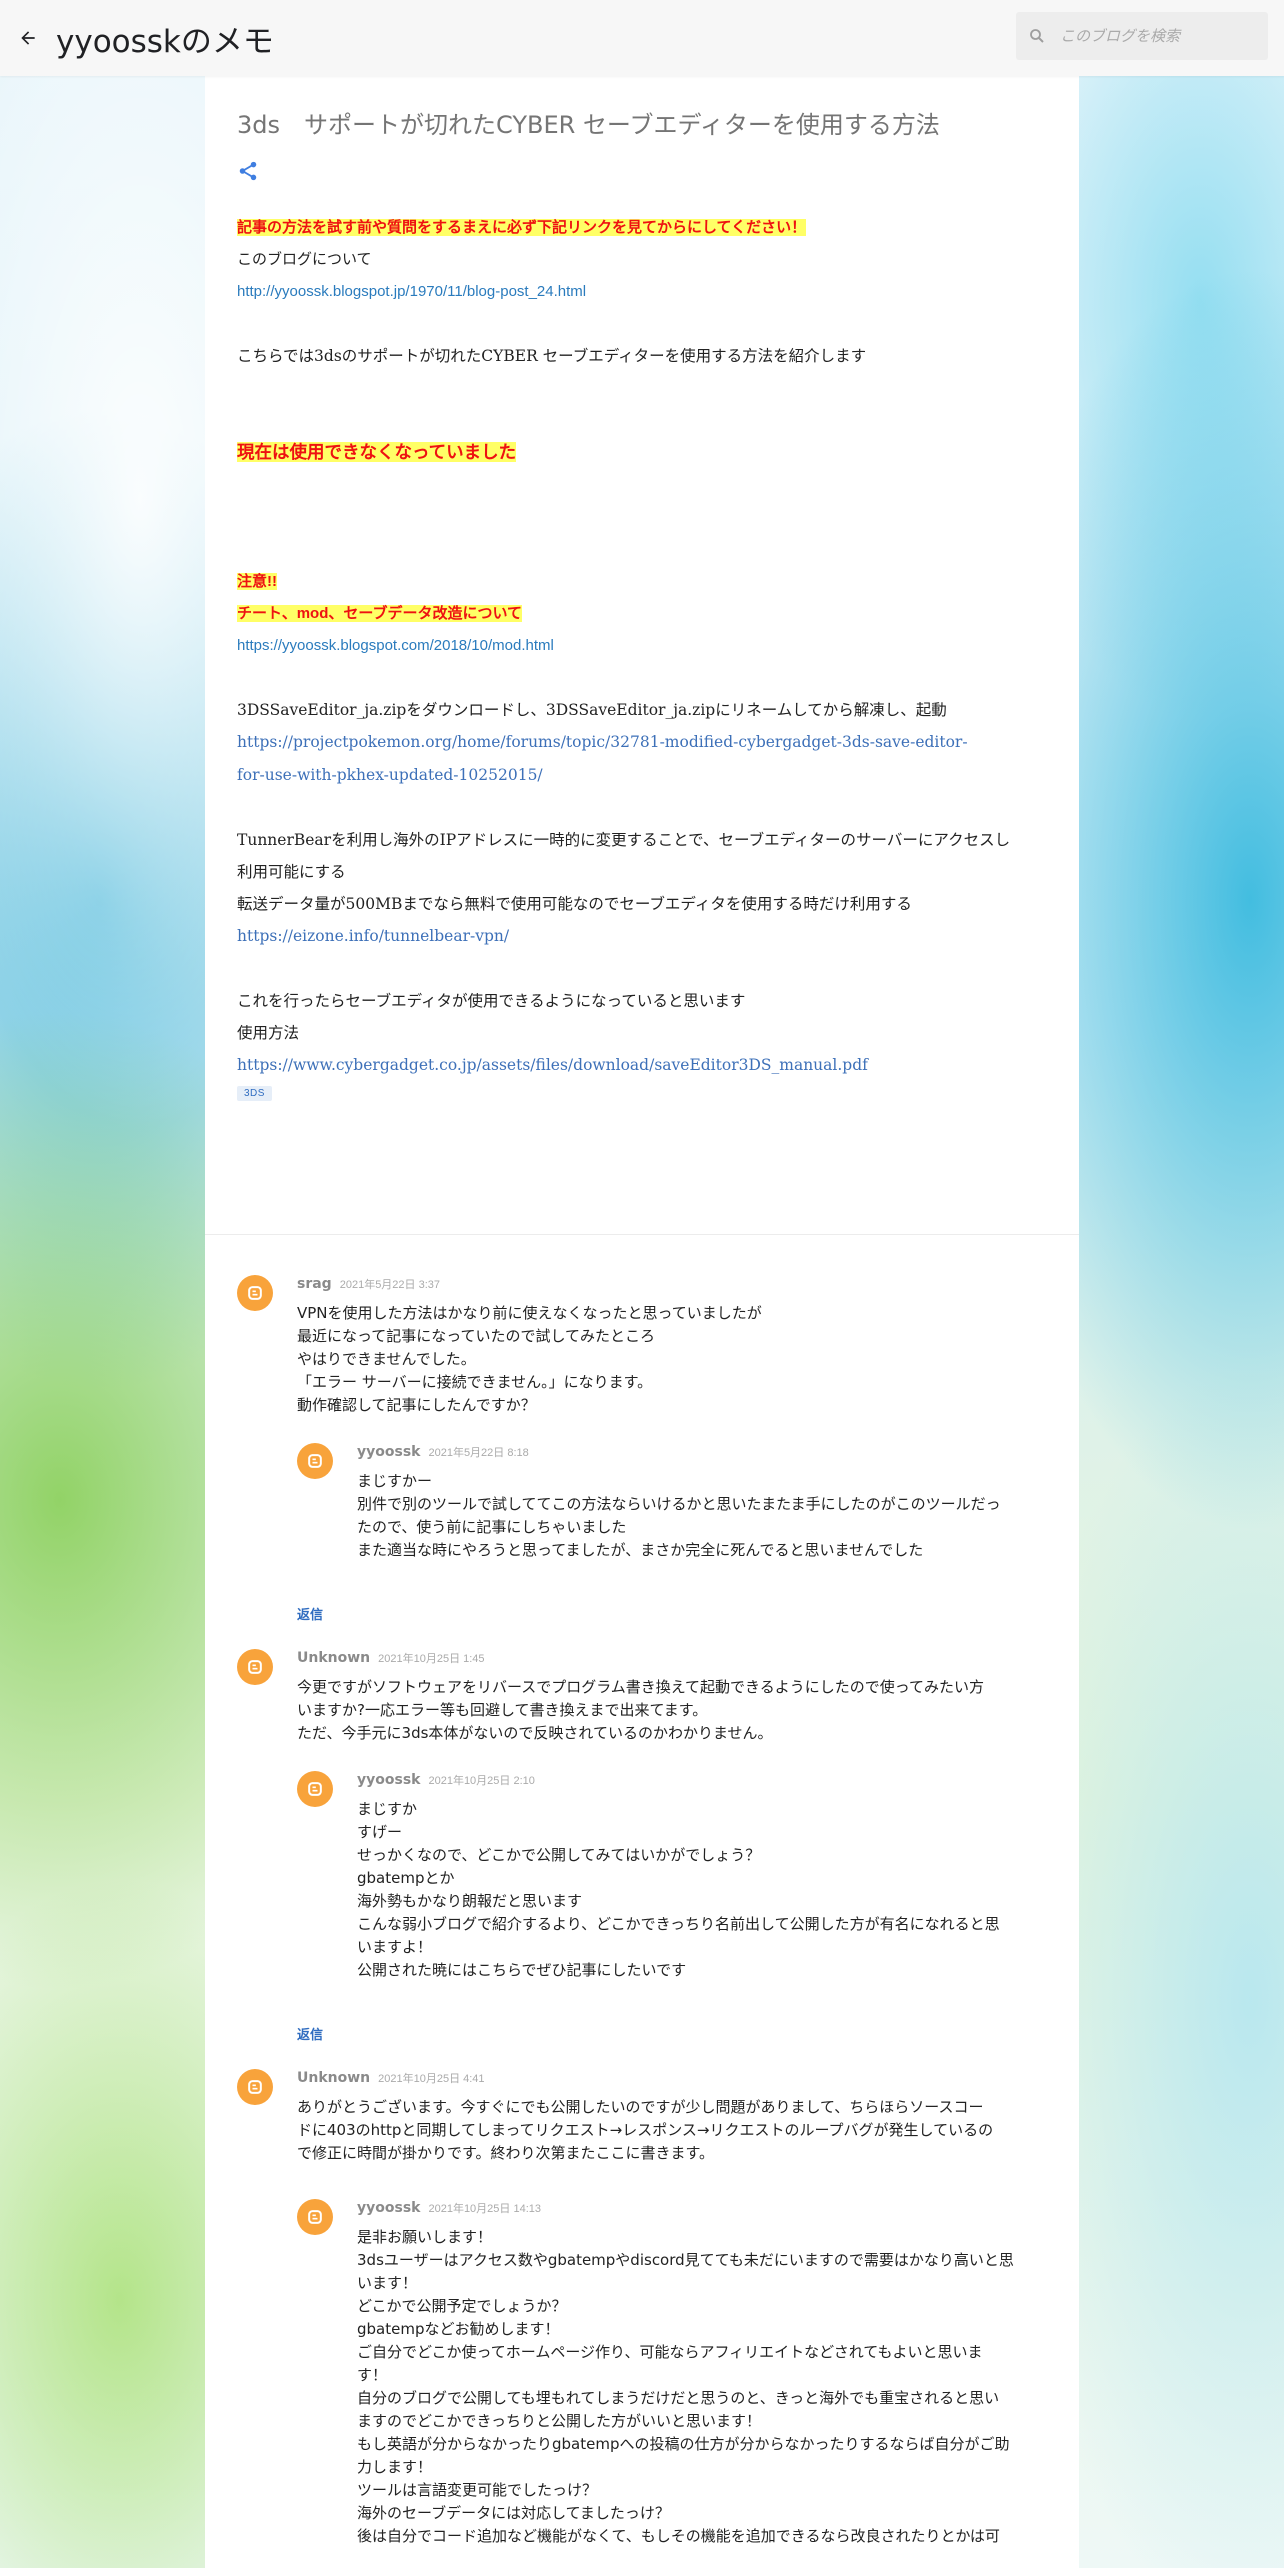 Image resolution: width=1284 pixels, height=2568 pixels. I want to click on back-button, so click(28, 38).